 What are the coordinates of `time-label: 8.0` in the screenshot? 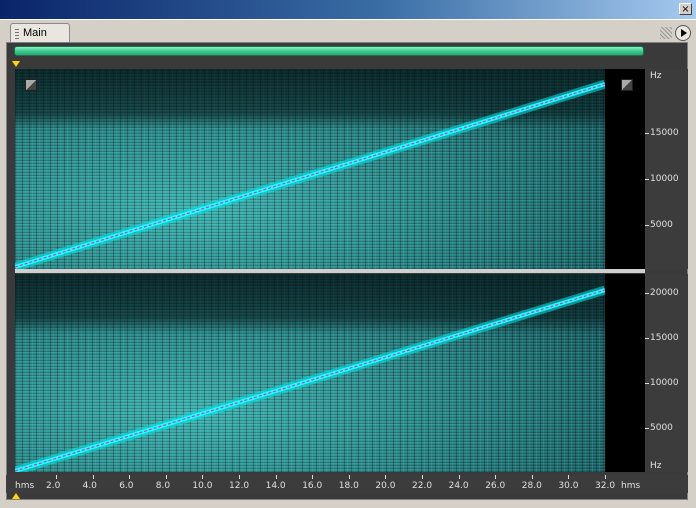 It's located at (163, 486).